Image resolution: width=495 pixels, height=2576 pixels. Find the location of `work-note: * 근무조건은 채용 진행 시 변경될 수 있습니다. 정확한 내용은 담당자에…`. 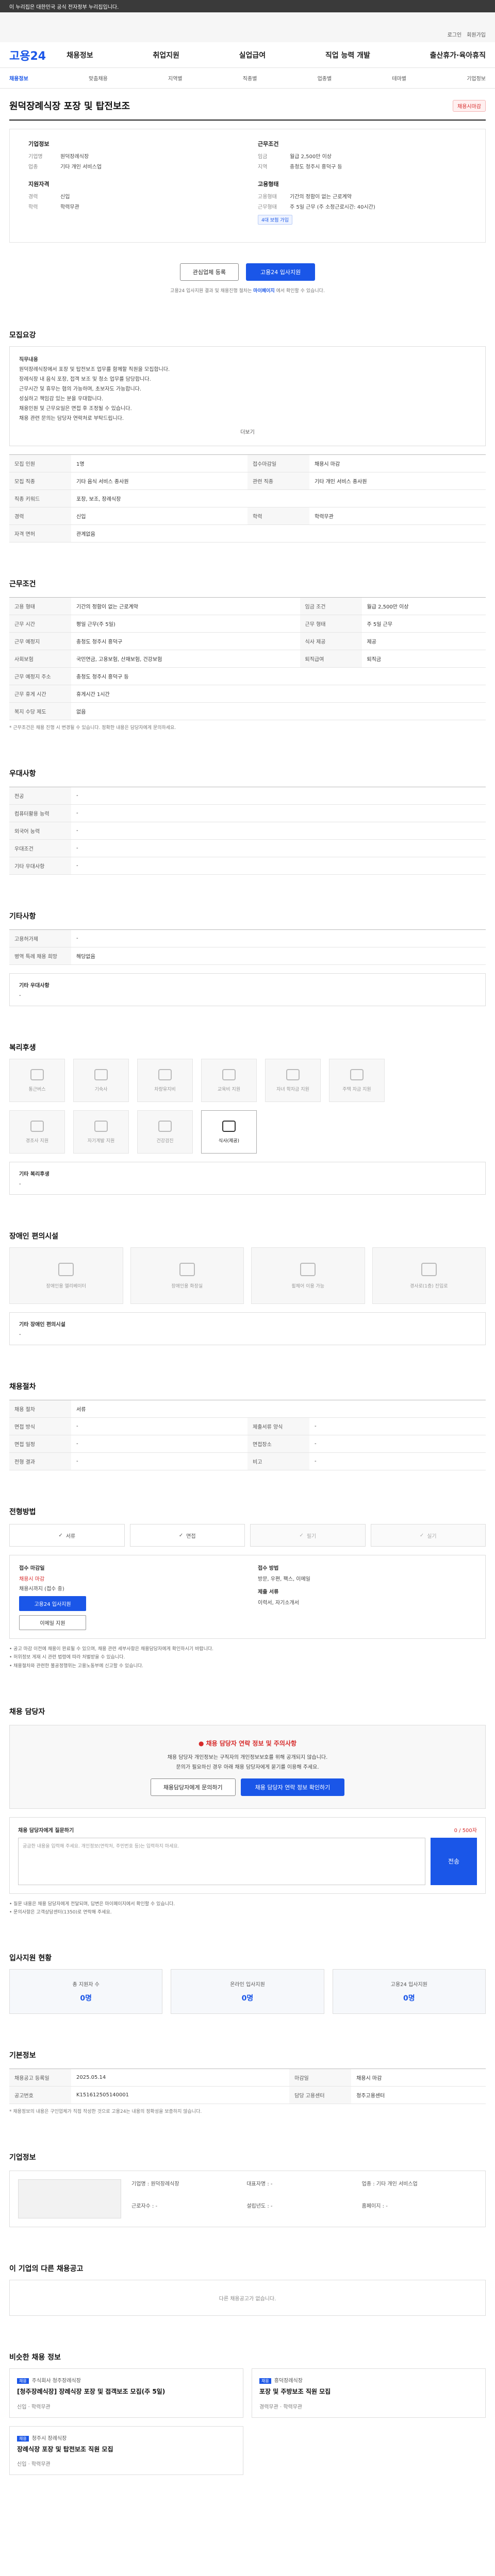

work-note: * 근무조건은 채용 진행 시 변경될 수 있습니다. 정확한 내용은 담당자에… is located at coordinates (92, 728).